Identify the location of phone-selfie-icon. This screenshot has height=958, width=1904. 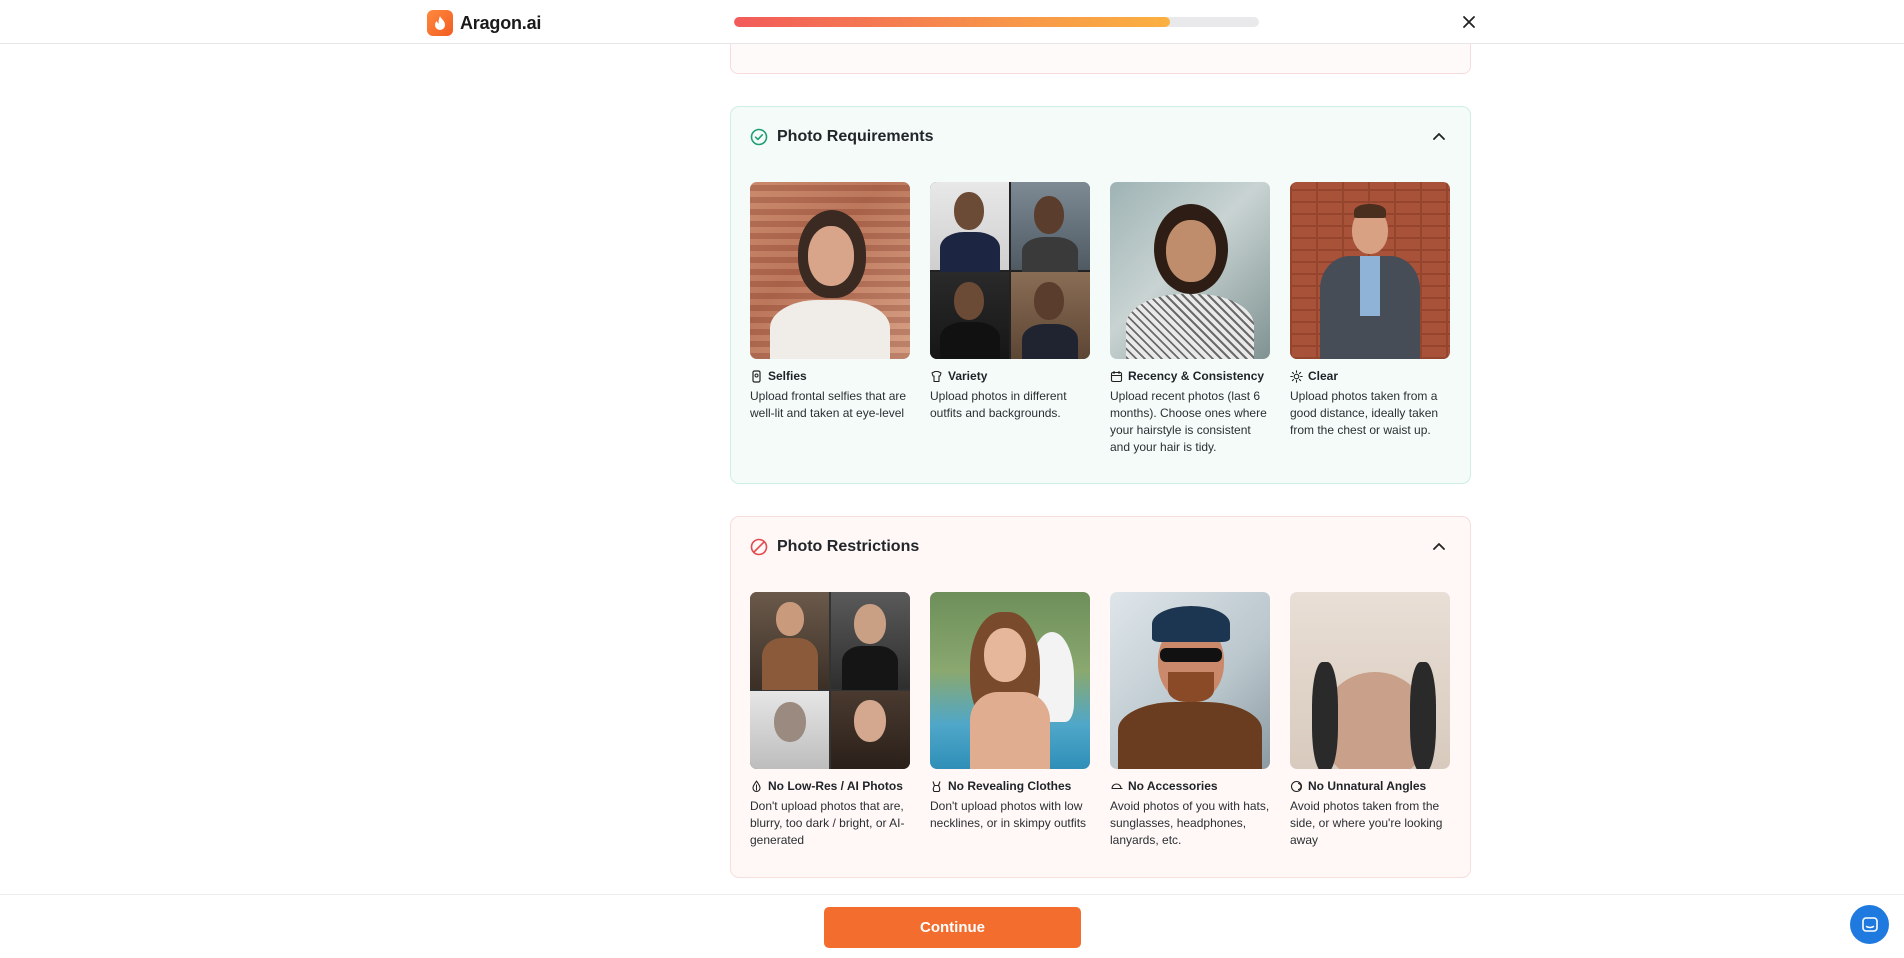
(756, 376).